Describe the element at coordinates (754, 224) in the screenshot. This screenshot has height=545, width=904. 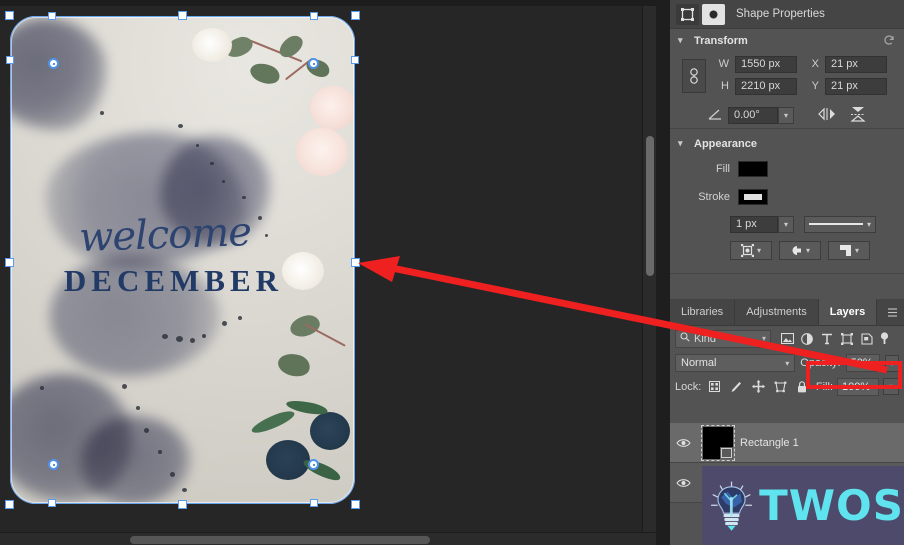
I see `stroke-width-input: 1 px` at that location.